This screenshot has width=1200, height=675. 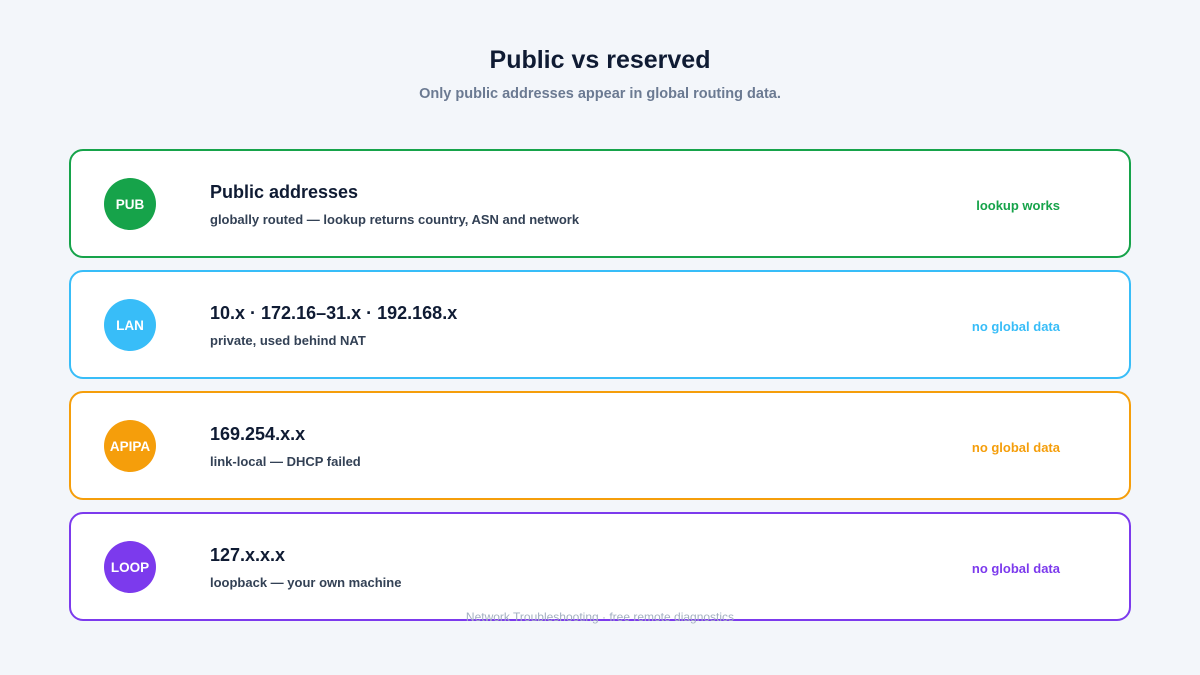 What do you see at coordinates (284, 192) in the screenshot?
I see `card-title: Public addresses` at bounding box center [284, 192].